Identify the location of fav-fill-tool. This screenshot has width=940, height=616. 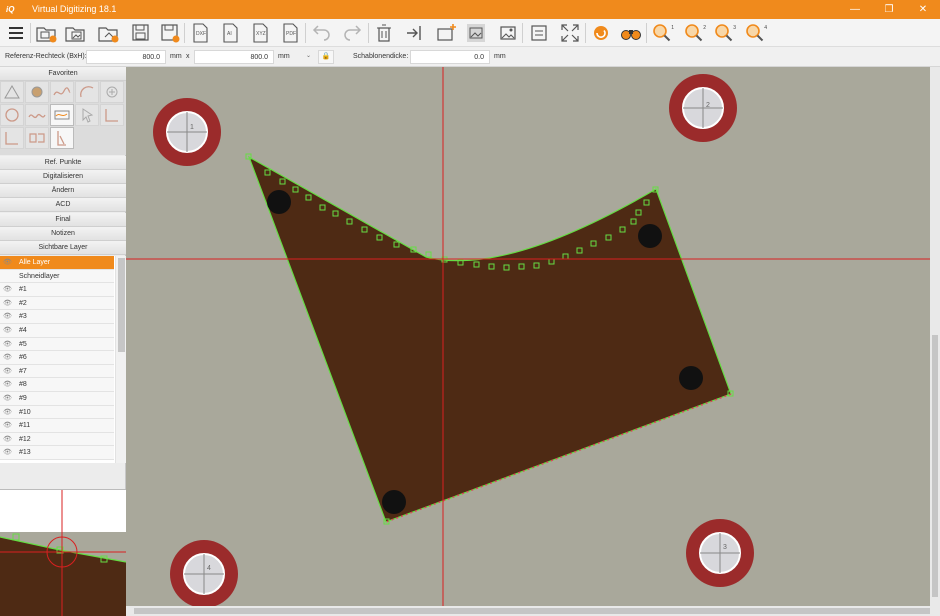
(37, 92).